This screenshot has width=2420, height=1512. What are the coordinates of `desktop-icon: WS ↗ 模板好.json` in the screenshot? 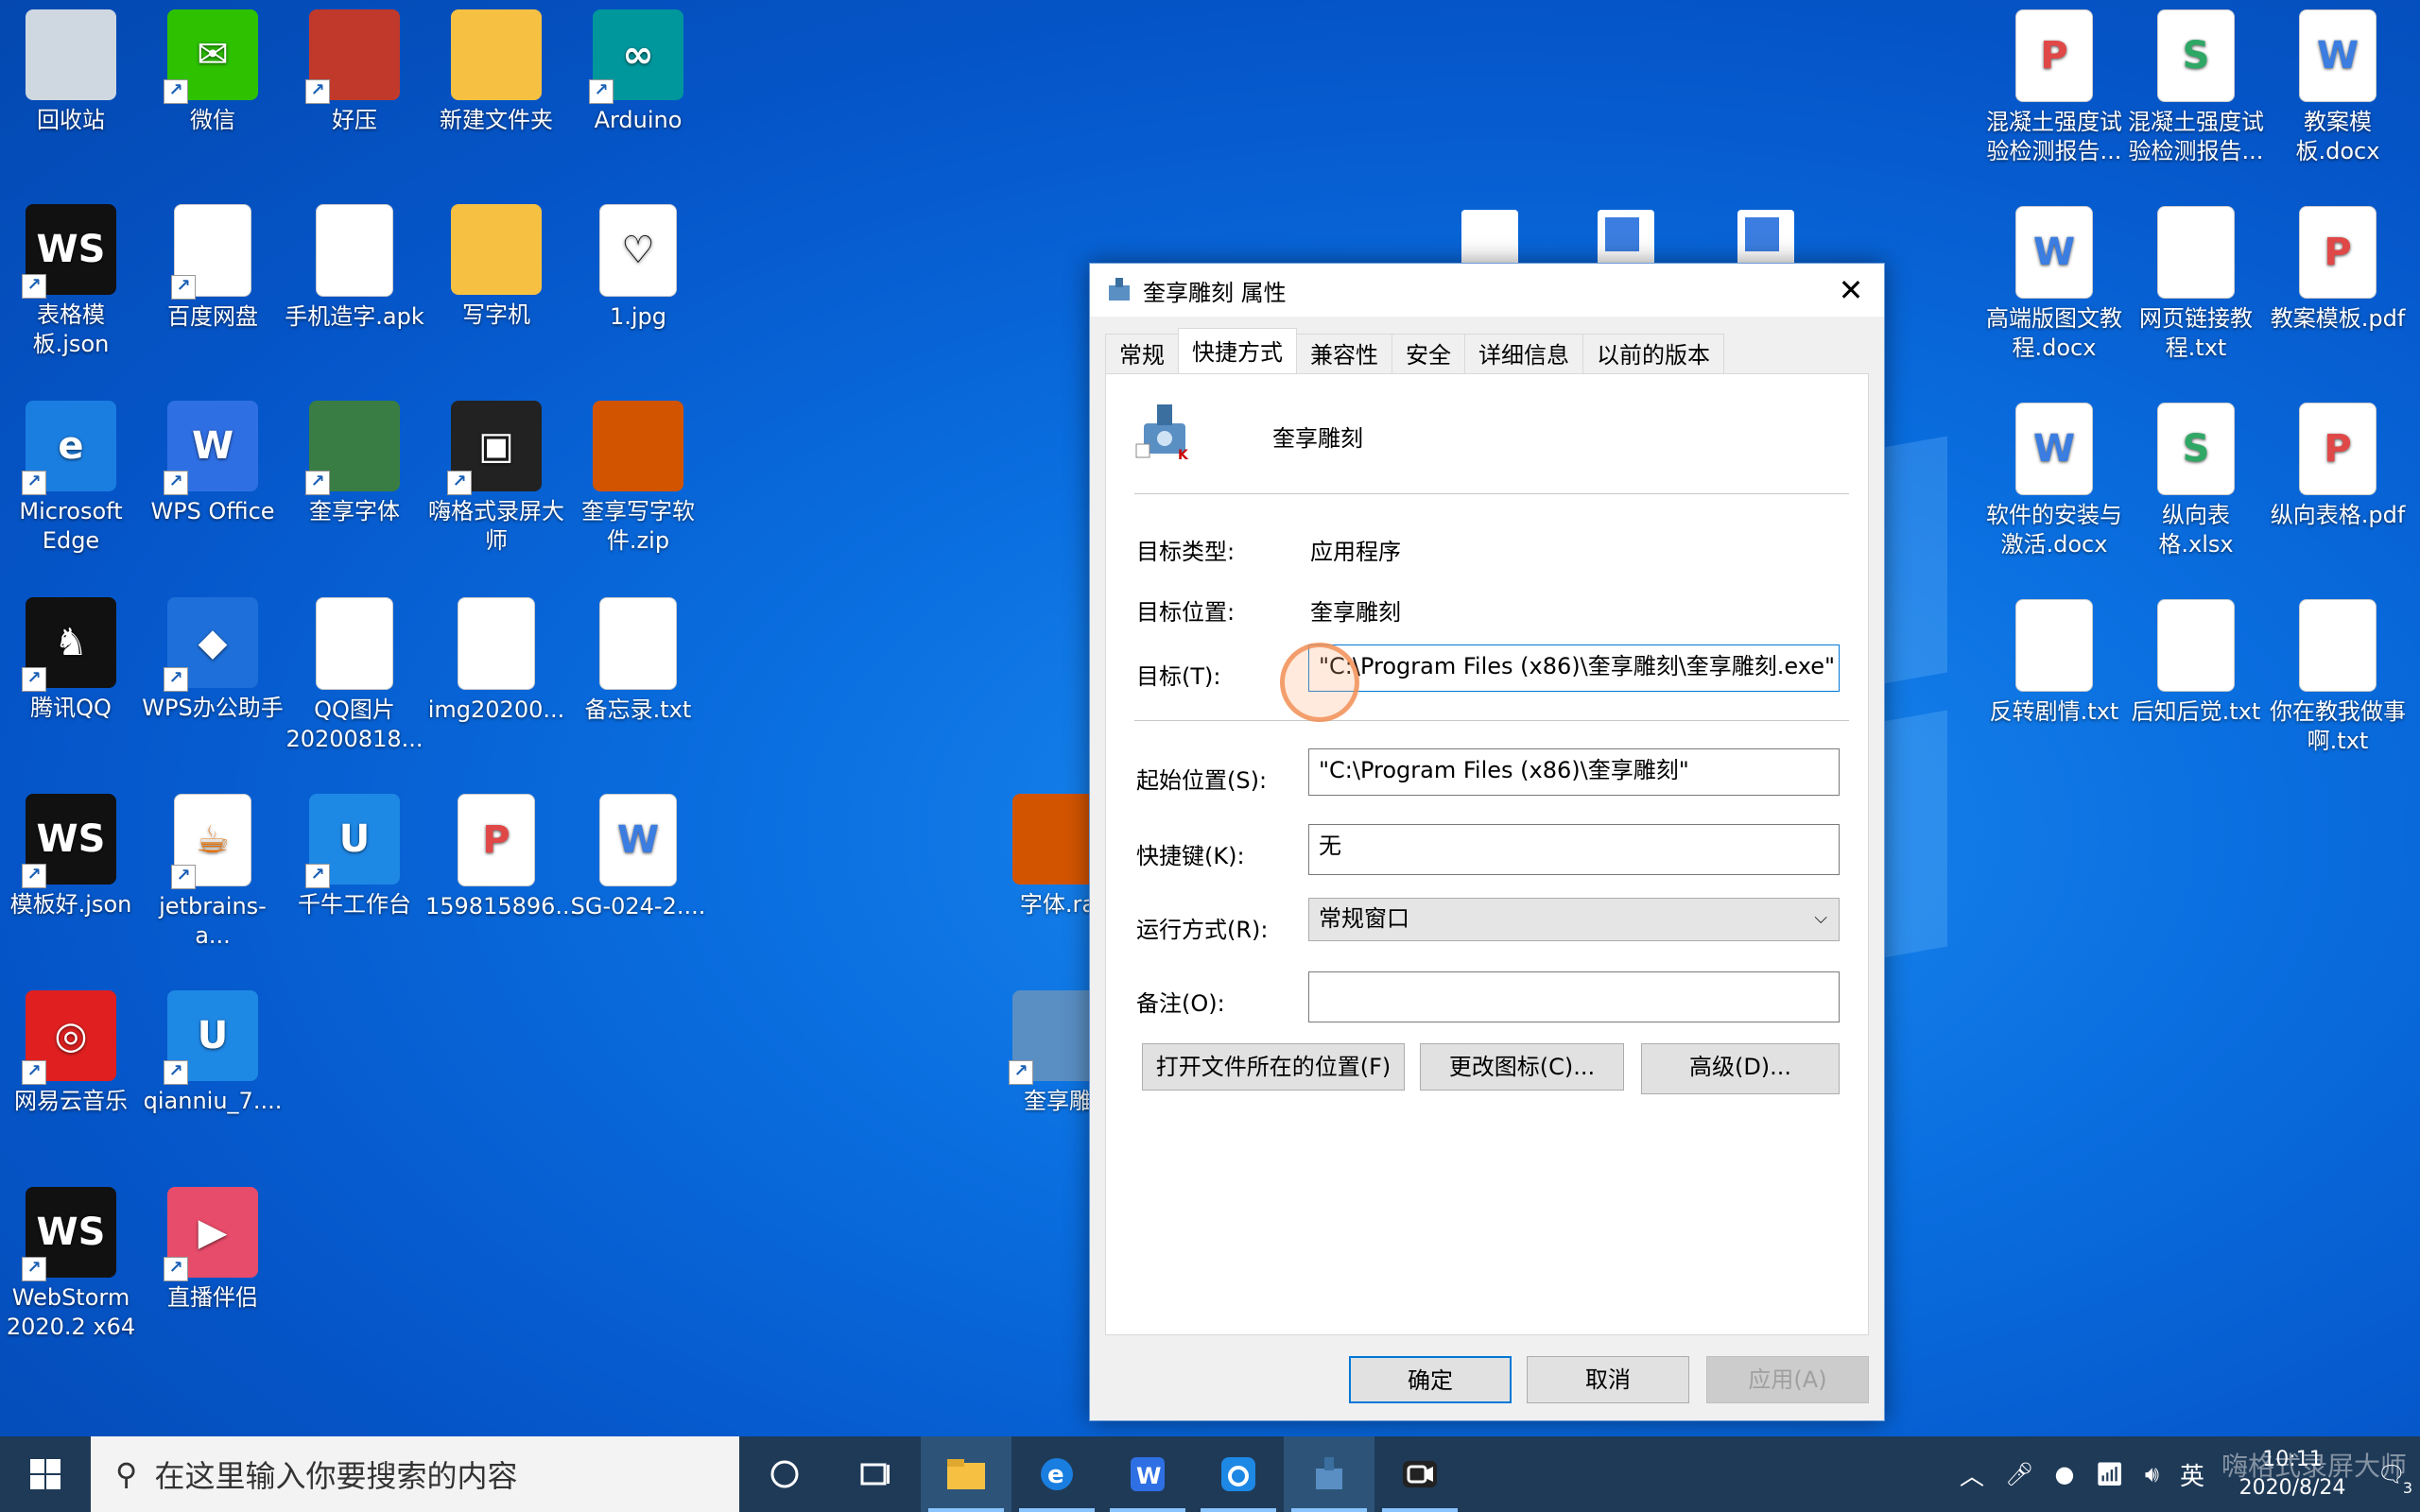 It's located at (71, 856).